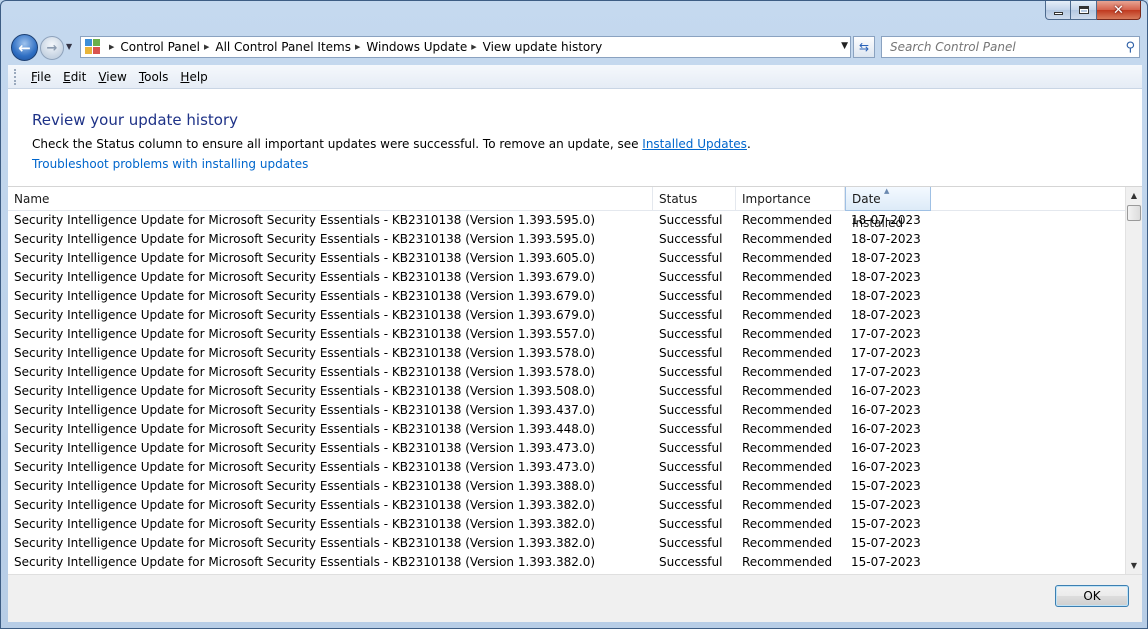 This screenshot has width=1148, height=629. I want to click on ok-button: OK, so click(1092, 596).